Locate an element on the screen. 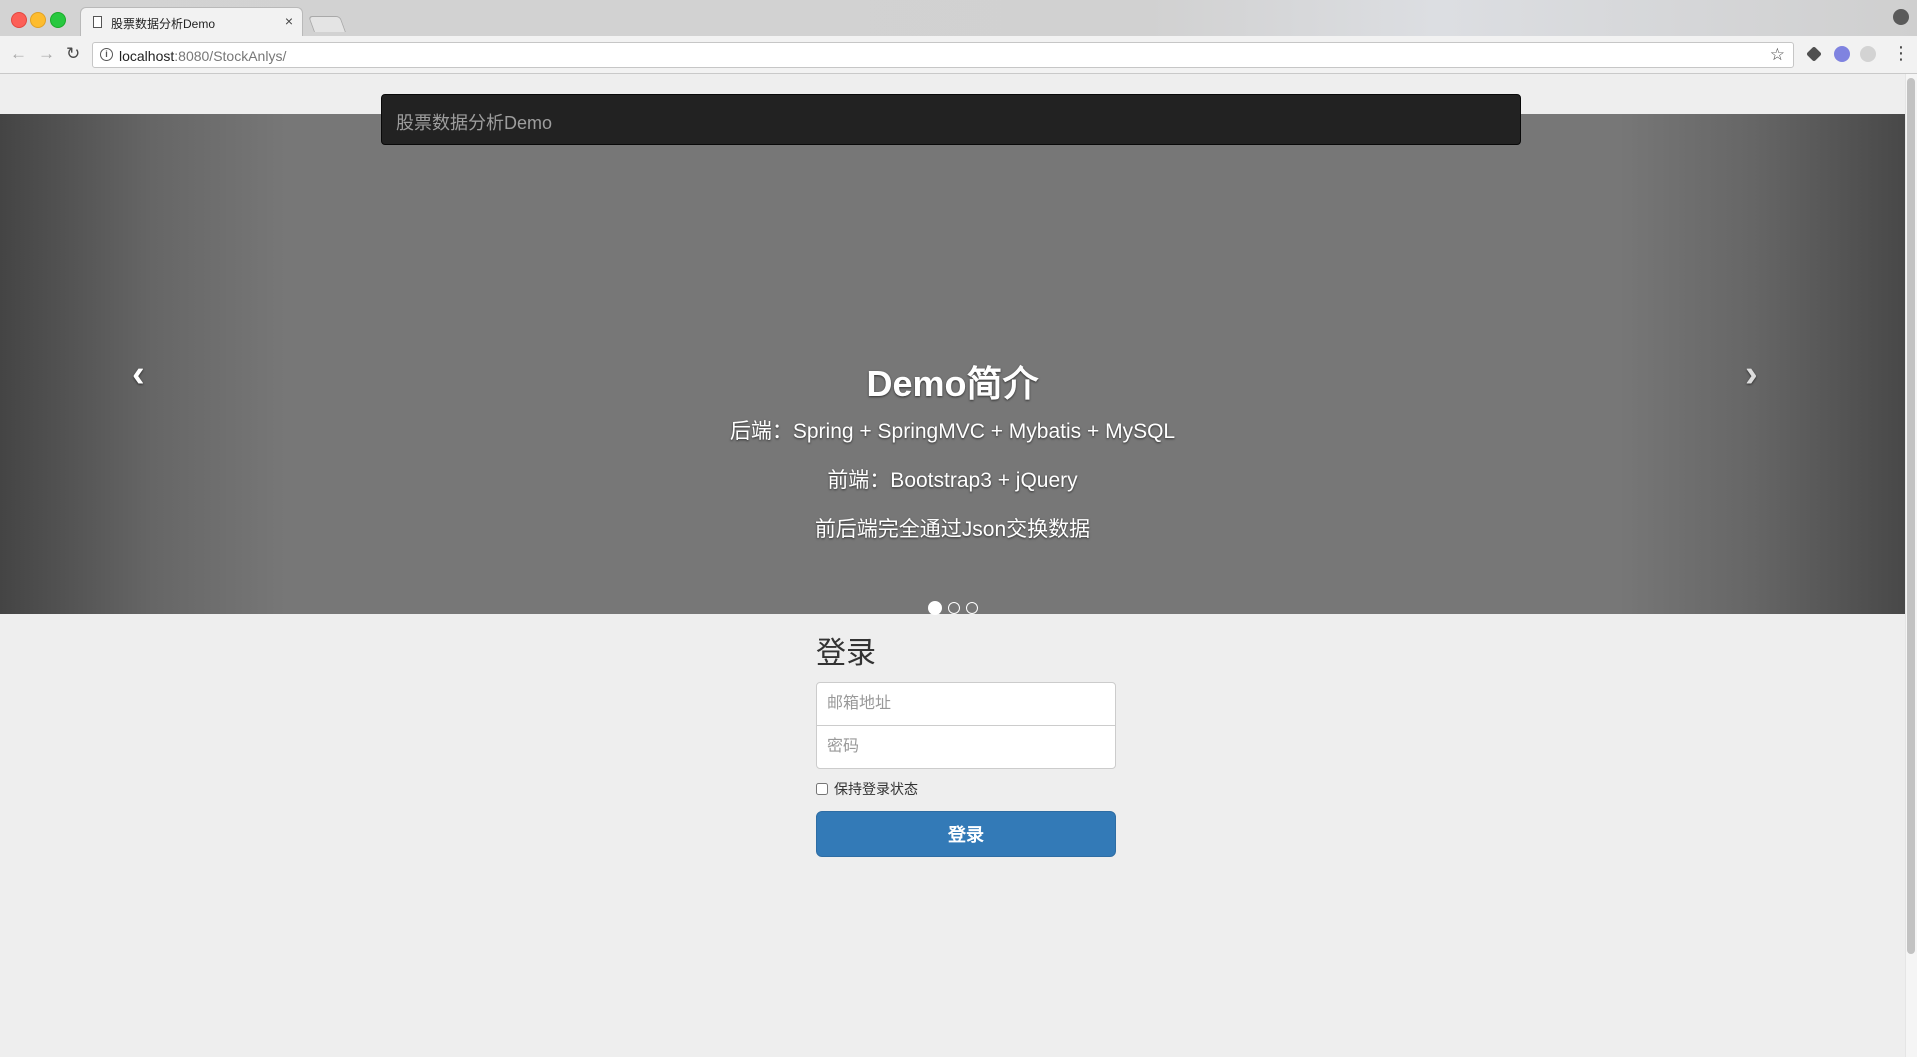  page-icon is located at coordinates (97, 22).